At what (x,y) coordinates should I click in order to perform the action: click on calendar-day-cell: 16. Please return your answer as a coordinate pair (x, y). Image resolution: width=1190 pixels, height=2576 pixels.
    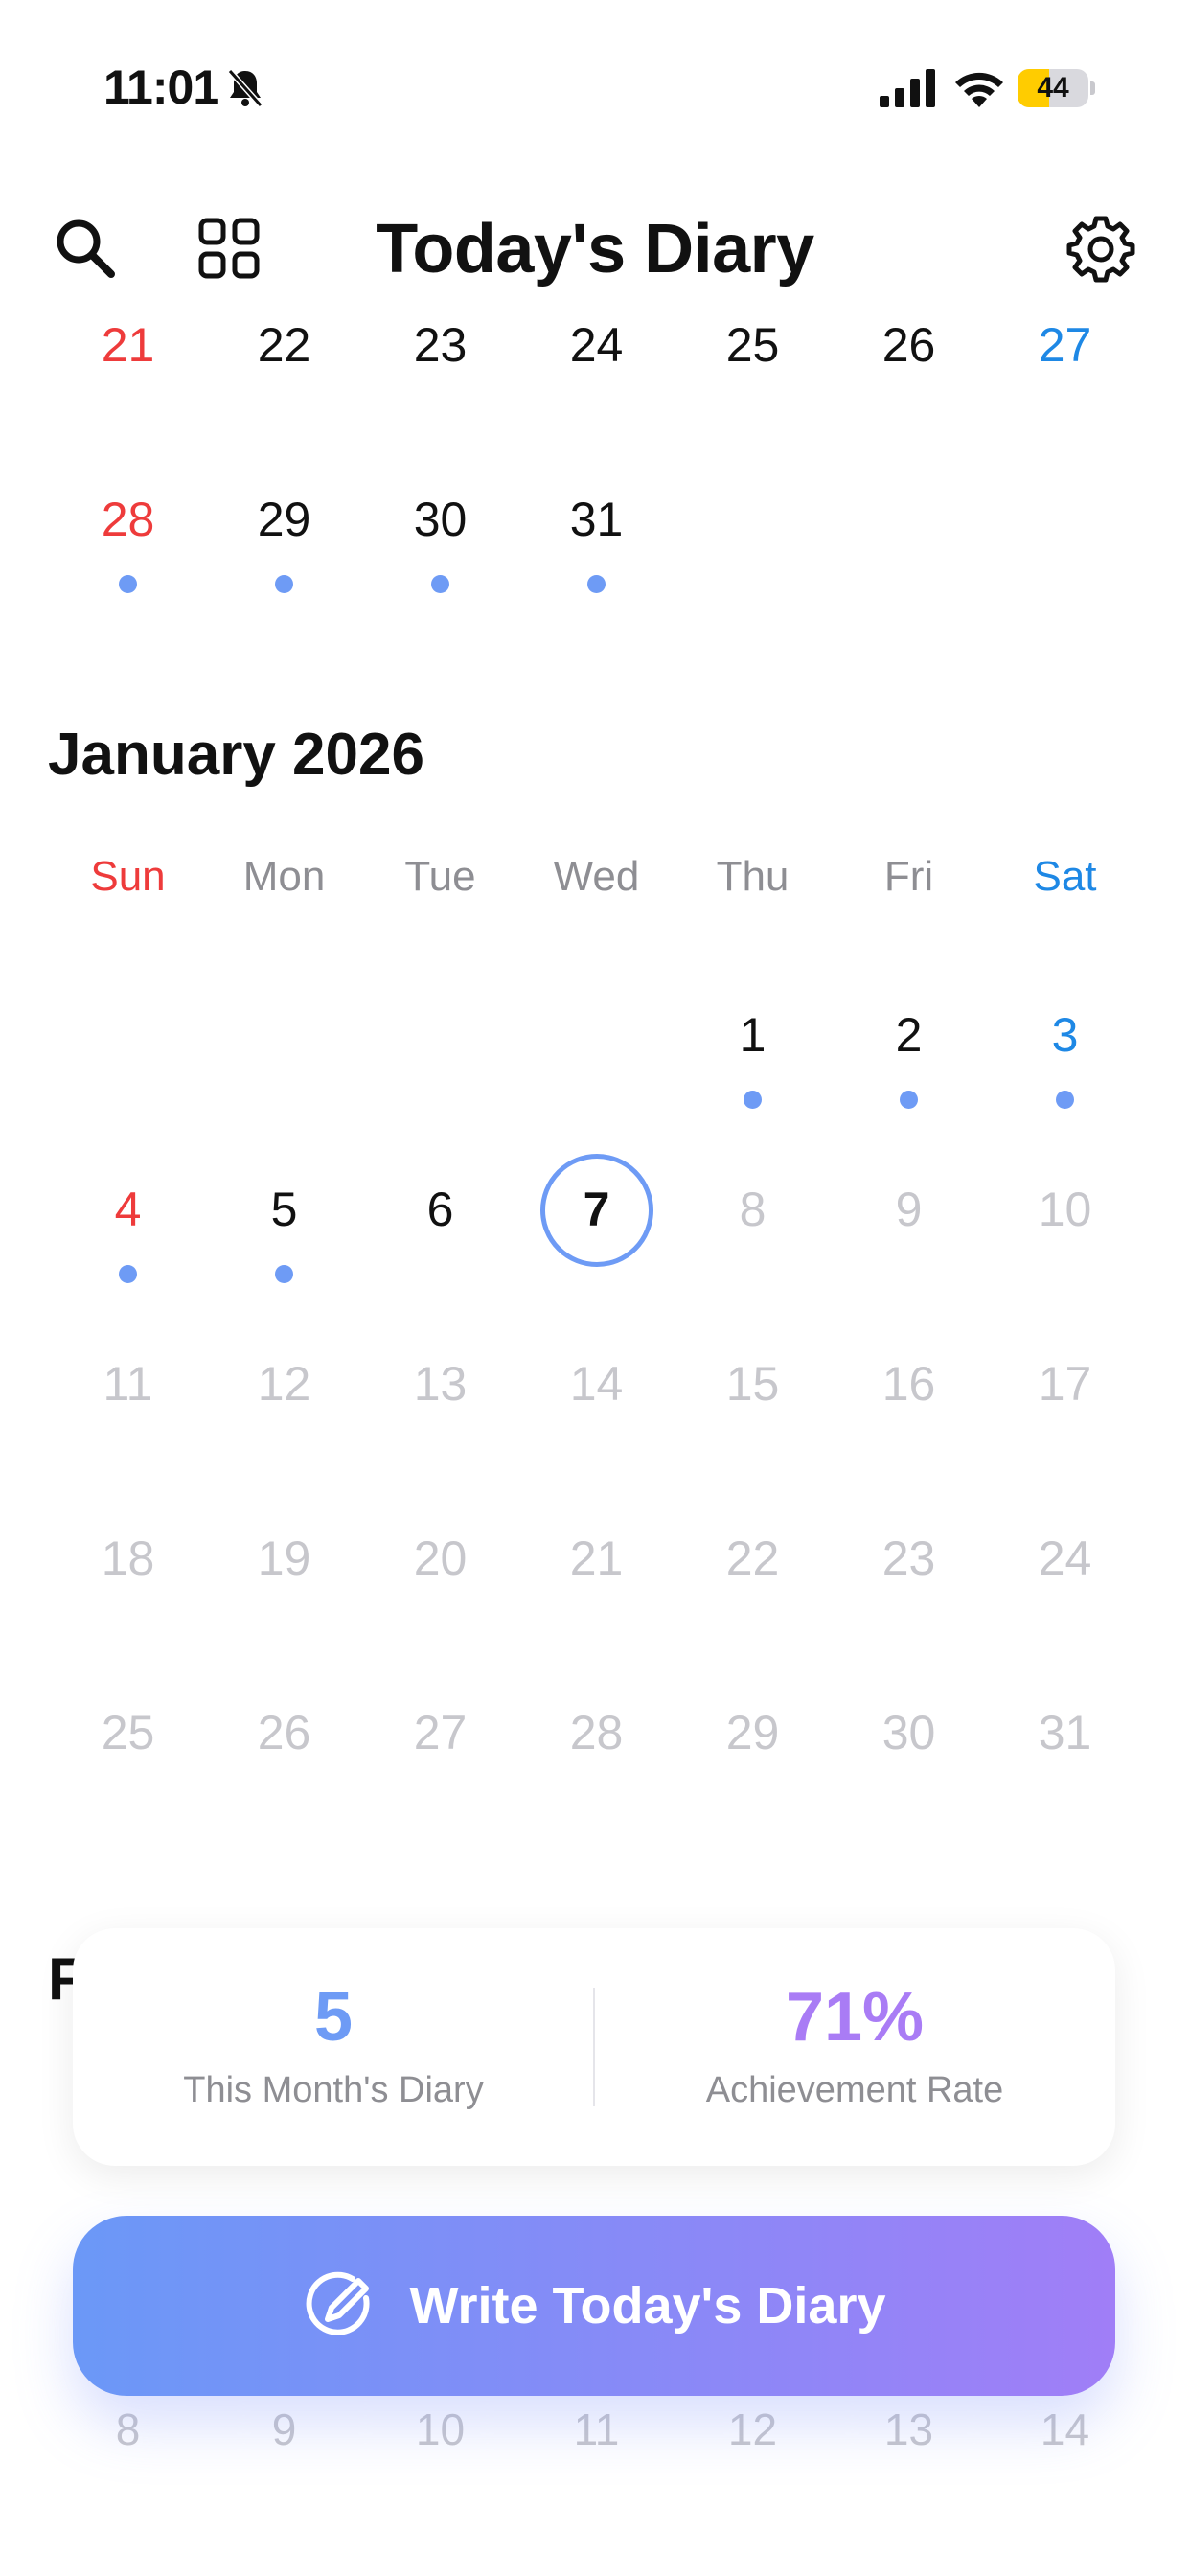
    Looking at the image, I should click on (909, 1423).